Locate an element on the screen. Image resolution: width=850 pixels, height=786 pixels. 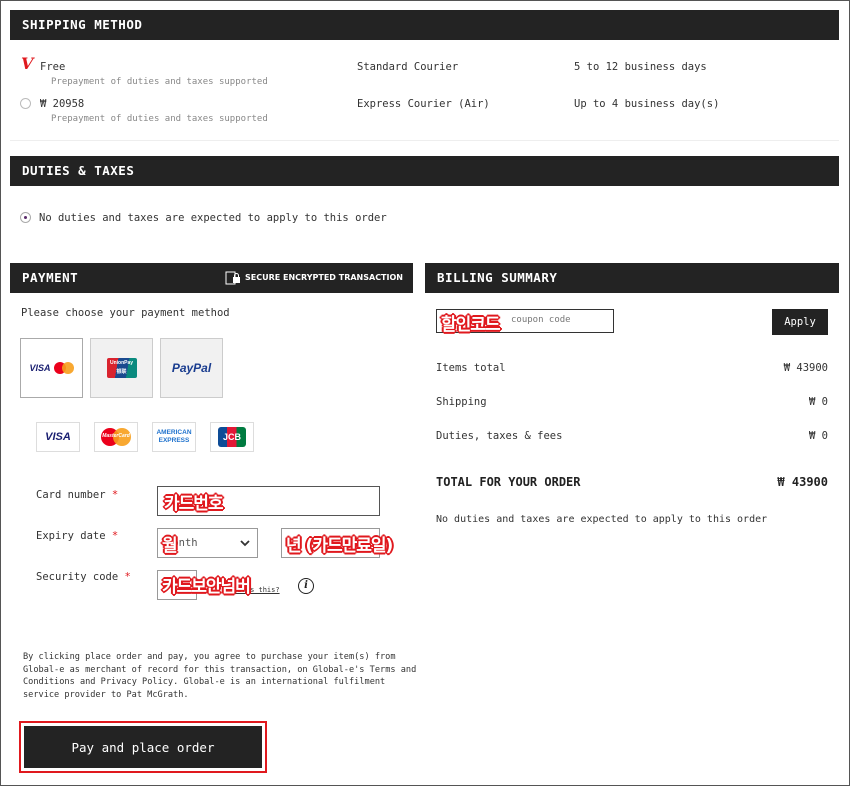
summary-row-duties: Duties, taxes & fees ₩ 0 is located at coordinates (632, 436).